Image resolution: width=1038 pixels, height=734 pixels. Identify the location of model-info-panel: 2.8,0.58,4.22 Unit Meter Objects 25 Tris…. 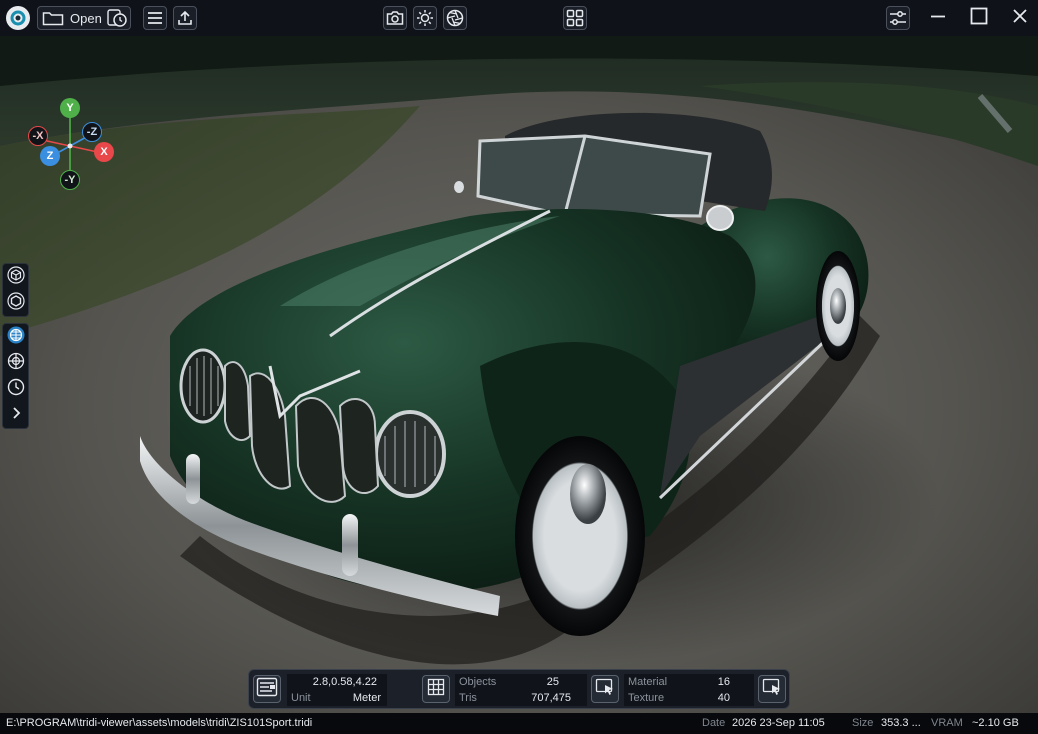
(519, 689).